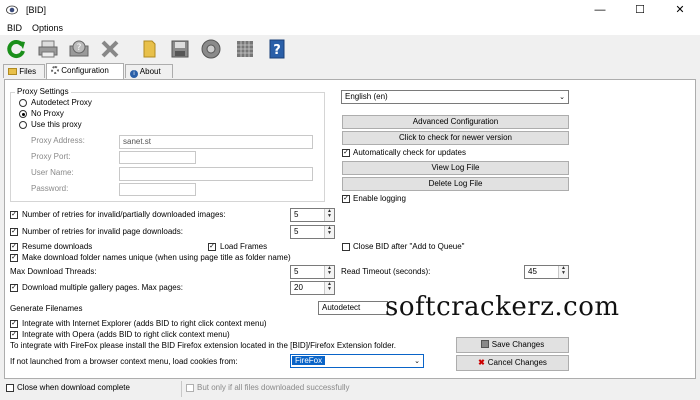 This screenshot has width=700, height=400. I want to click on tab-files: Files, so click(24, 71).